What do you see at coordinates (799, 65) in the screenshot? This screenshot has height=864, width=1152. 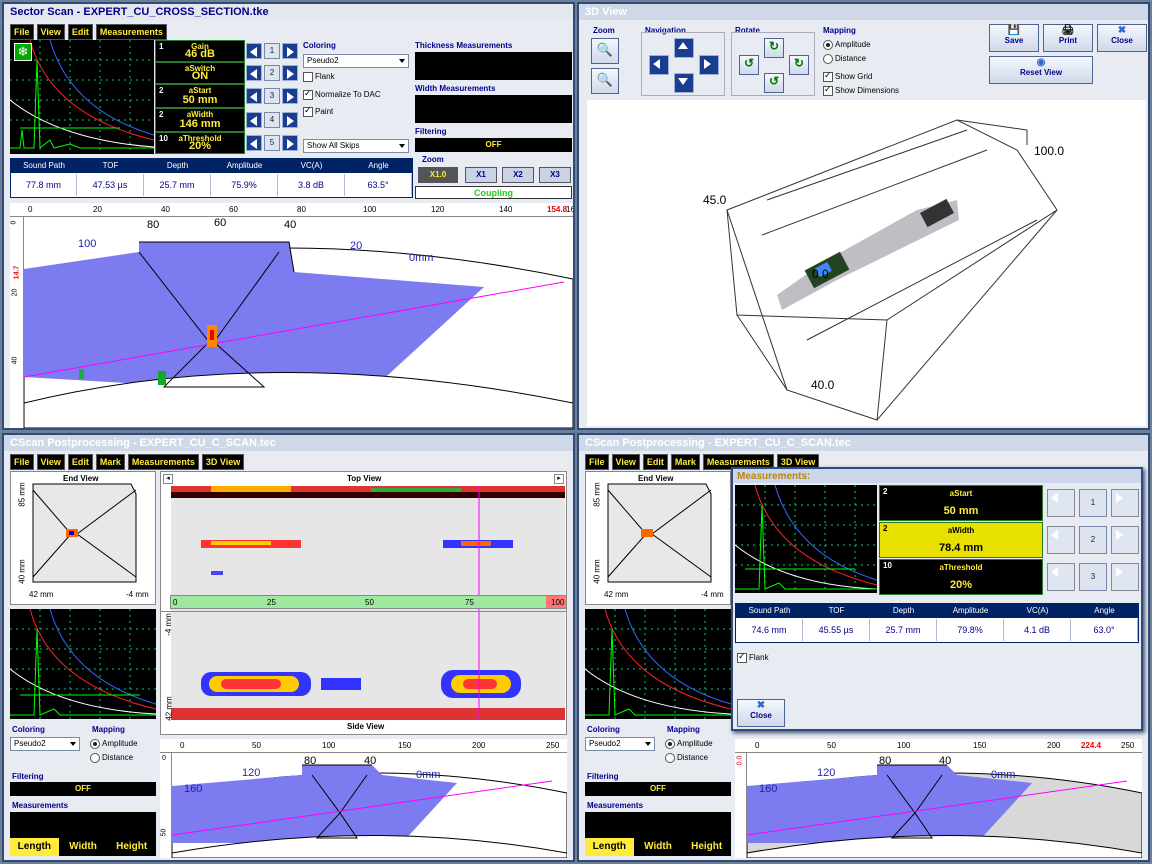 I see `rotate-right-button: ↻` at bounding box center [799, 65].